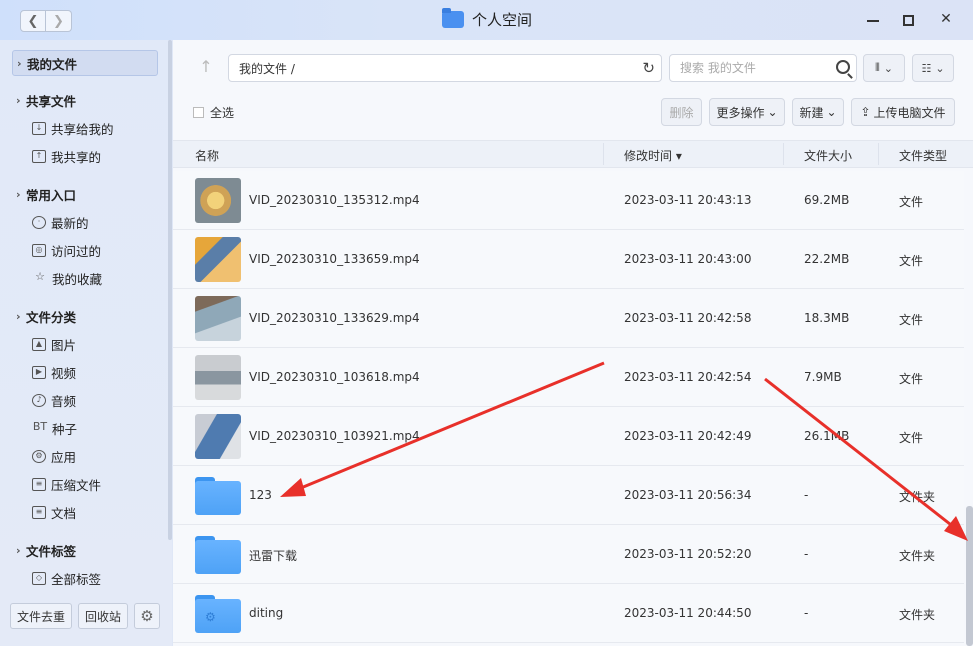  I want to click on more-actions-label: 更多操作, so click(740, 112).